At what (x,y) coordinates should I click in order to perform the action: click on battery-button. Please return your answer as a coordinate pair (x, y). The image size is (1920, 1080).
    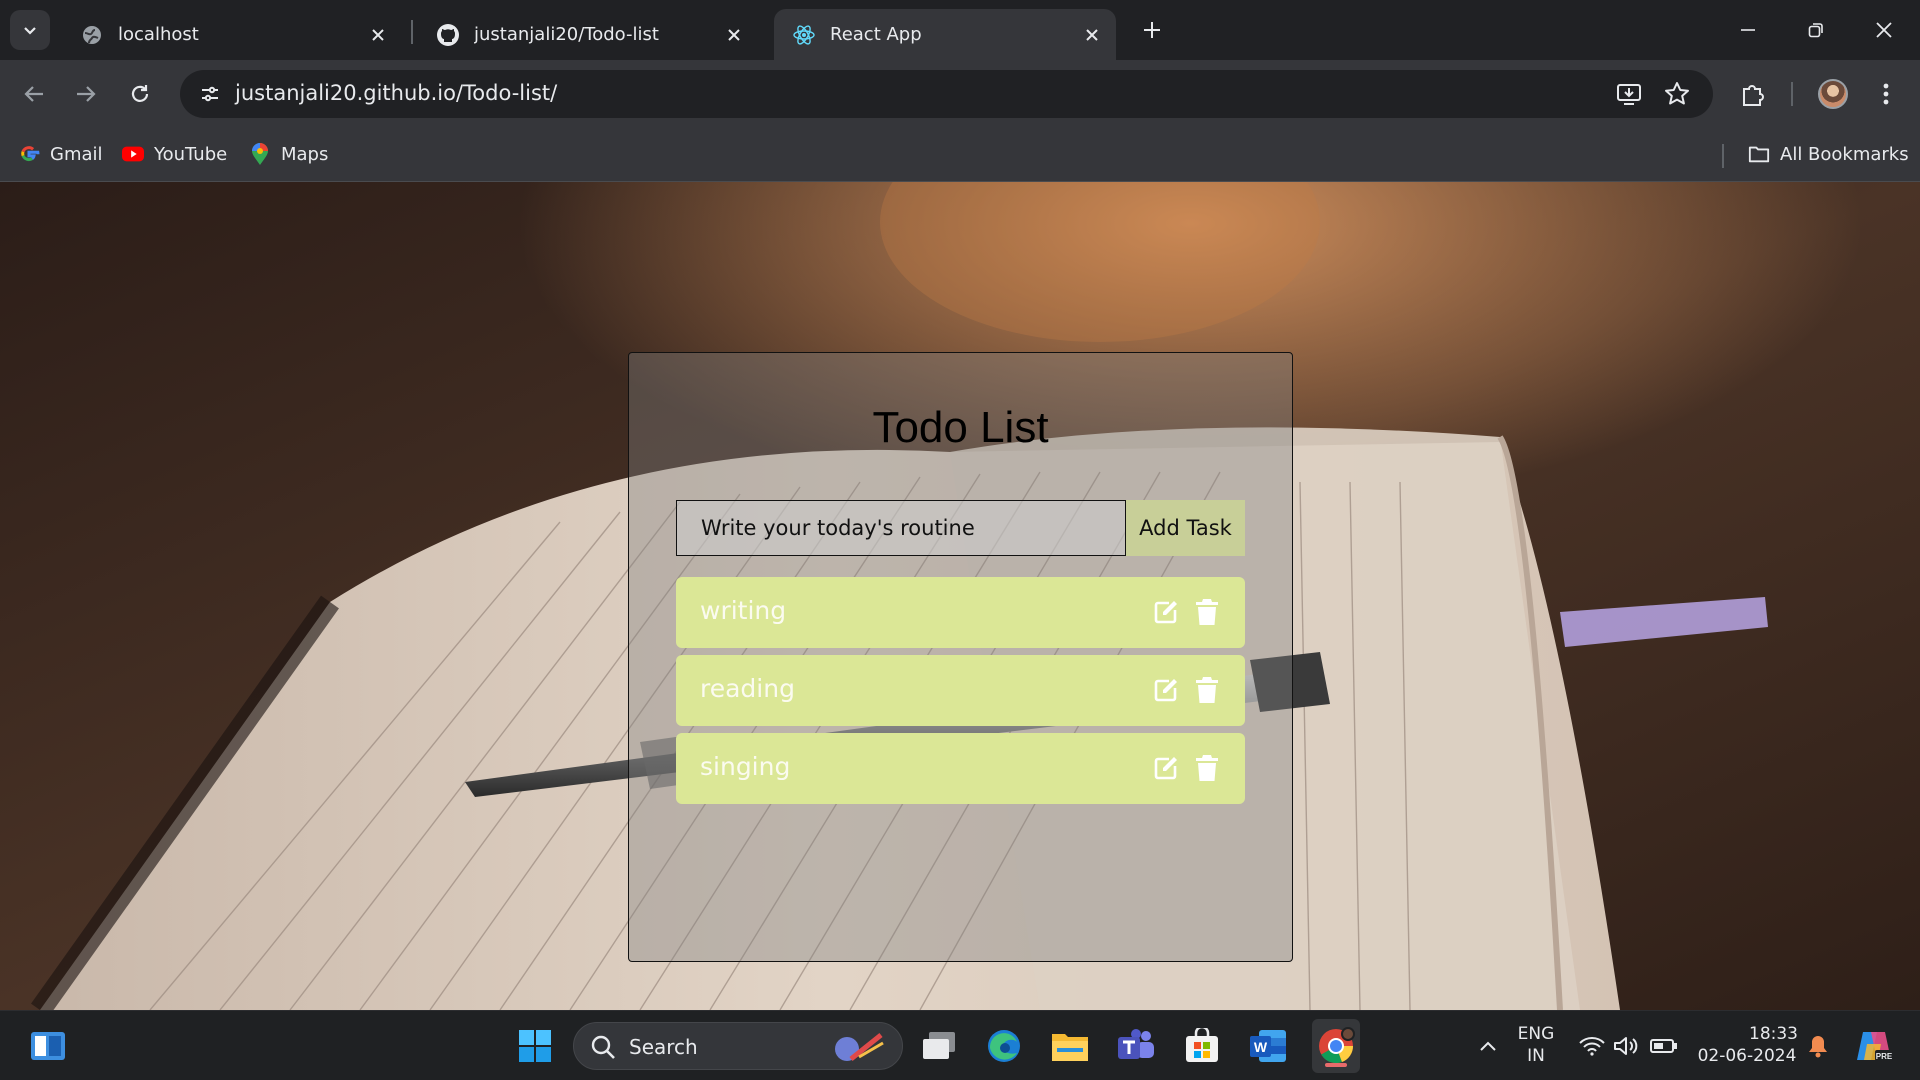
    Looking at the image, I should click on (1664, 1046).